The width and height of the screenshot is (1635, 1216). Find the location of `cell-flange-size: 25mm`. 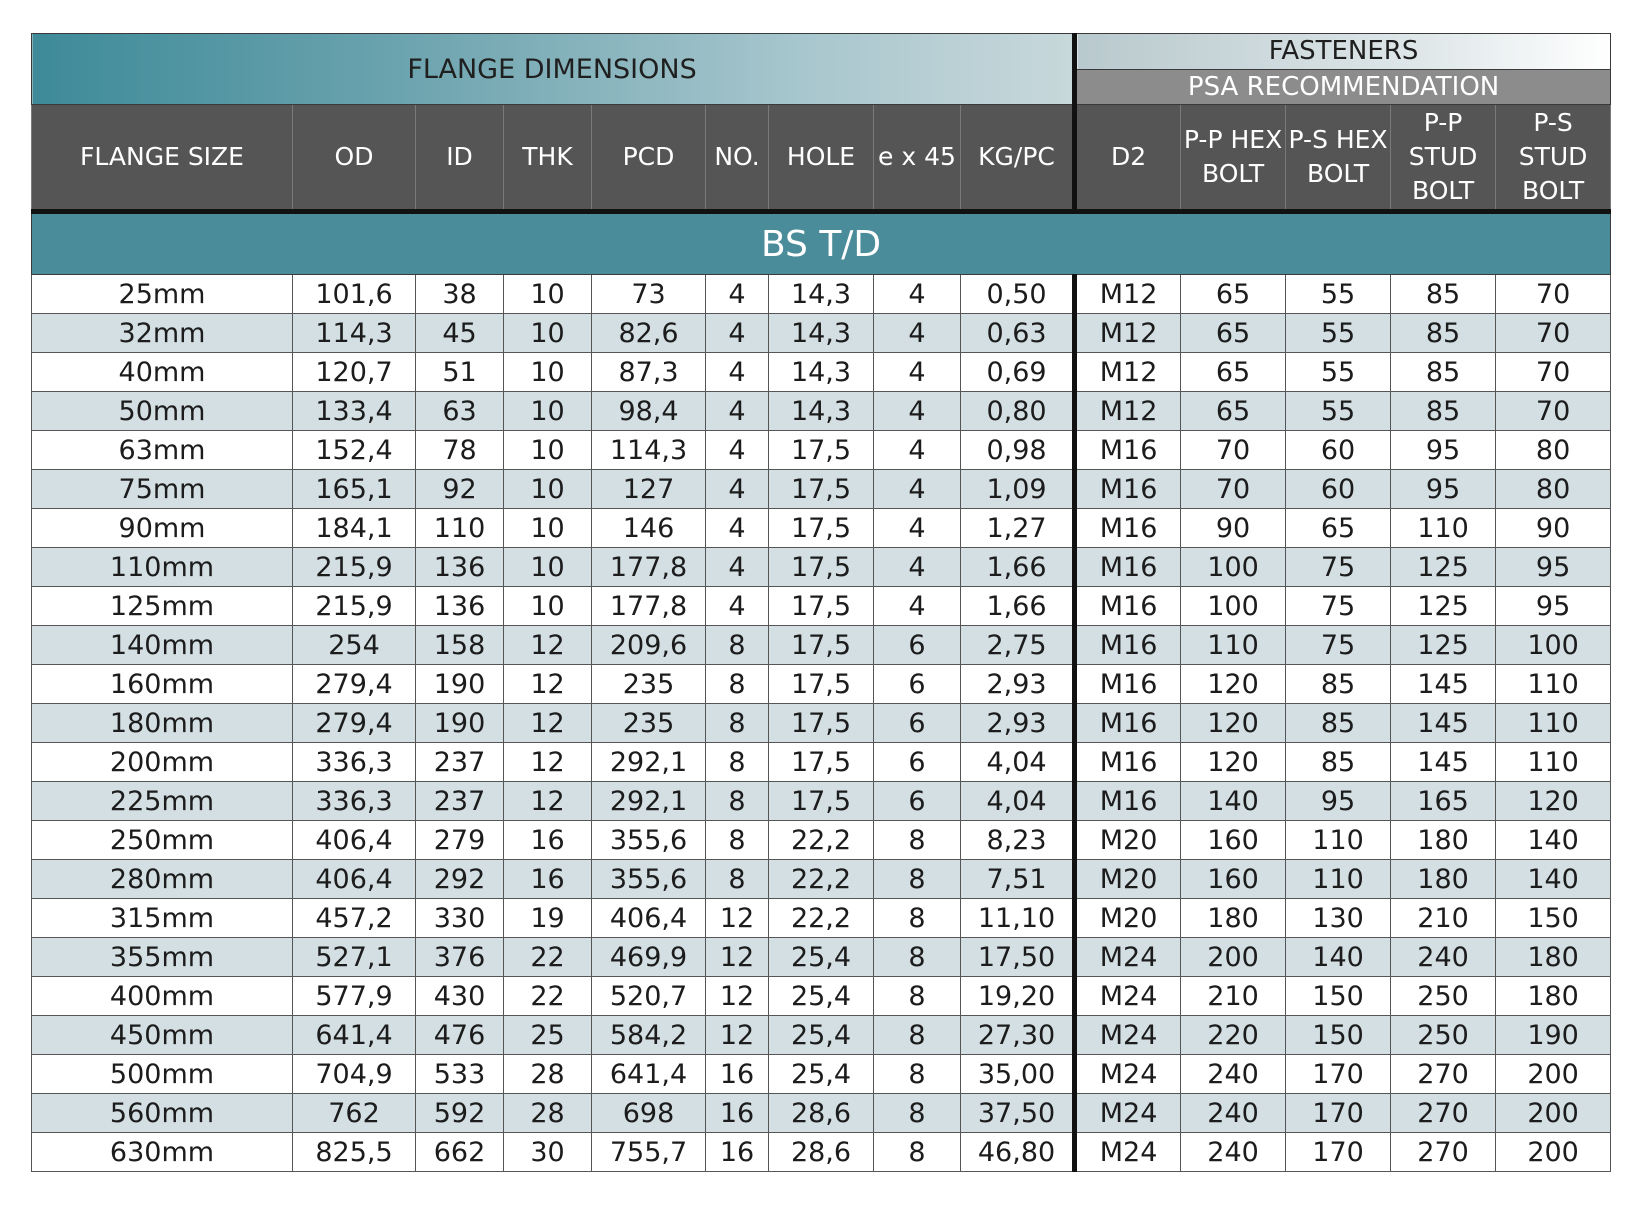

cell-flange-size: 25mm is located at coordinates (162, 294).